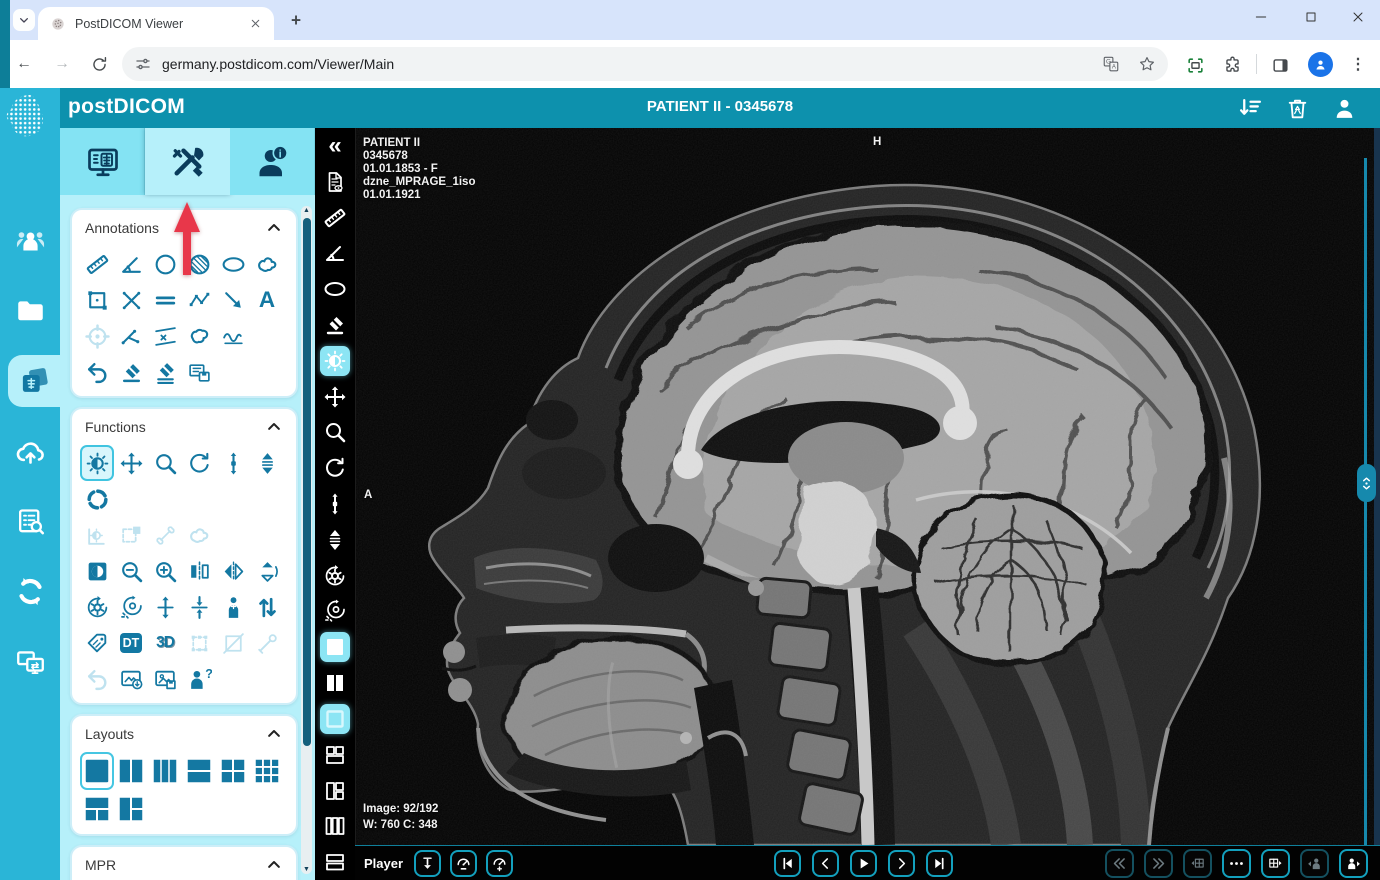  I want to click on profile-avatar, so click(1320, 64).